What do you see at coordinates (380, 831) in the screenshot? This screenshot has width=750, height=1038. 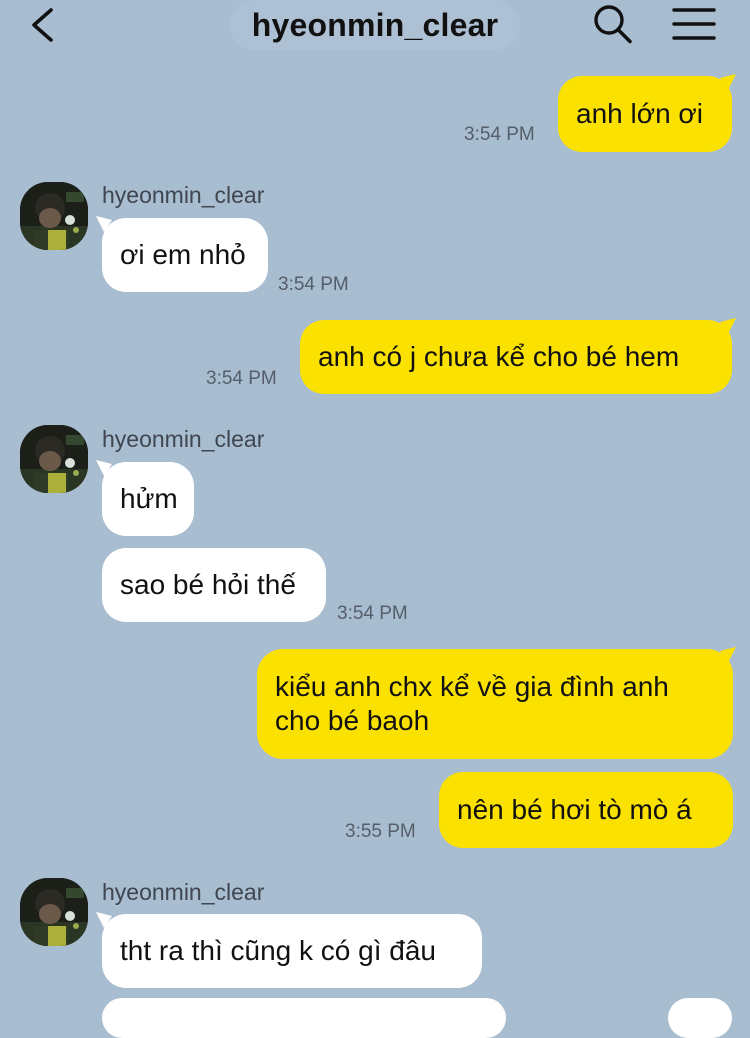 I see `message-time: 3:55 PM` at bounding box center [380, 831].